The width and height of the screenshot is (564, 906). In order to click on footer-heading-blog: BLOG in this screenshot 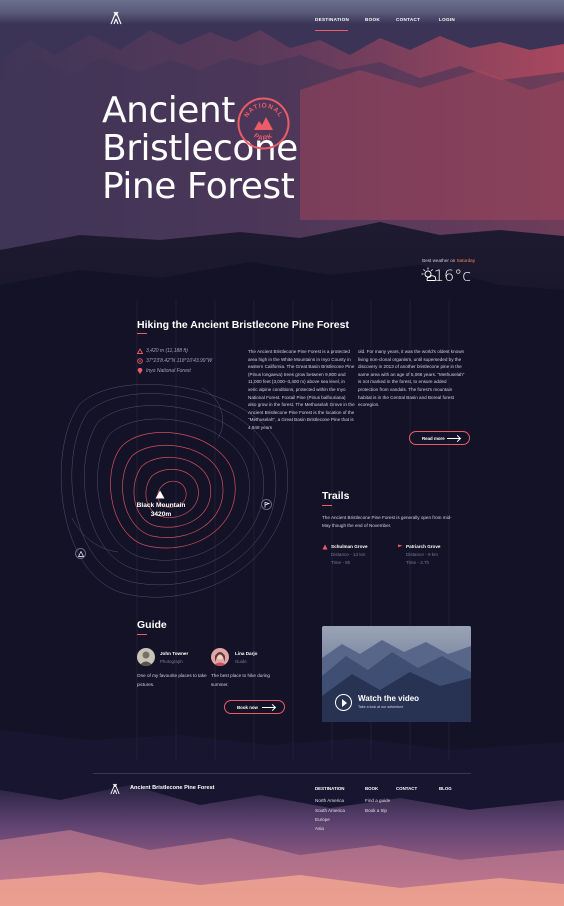, I will do `click(445, 788)`.